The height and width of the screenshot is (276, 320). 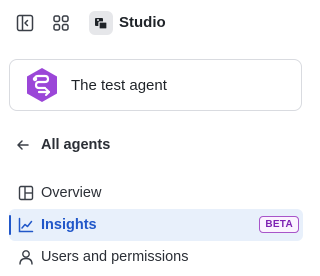 What do you see at coordinates (156, 225) in the screenshot?
I see `nav-item-insights: Insights BETA` at bounding box center [156, 225].